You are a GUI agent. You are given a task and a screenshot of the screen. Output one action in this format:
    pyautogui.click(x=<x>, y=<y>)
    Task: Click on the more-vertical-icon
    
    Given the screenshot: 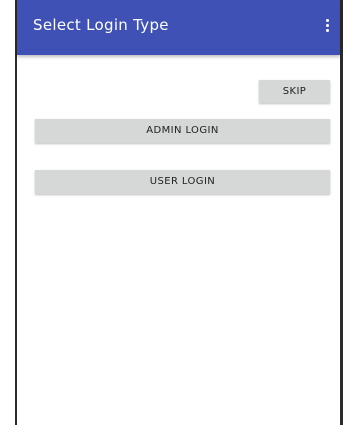 What is the action you would take?
    pyautogui.click(x=327, y=27)
    